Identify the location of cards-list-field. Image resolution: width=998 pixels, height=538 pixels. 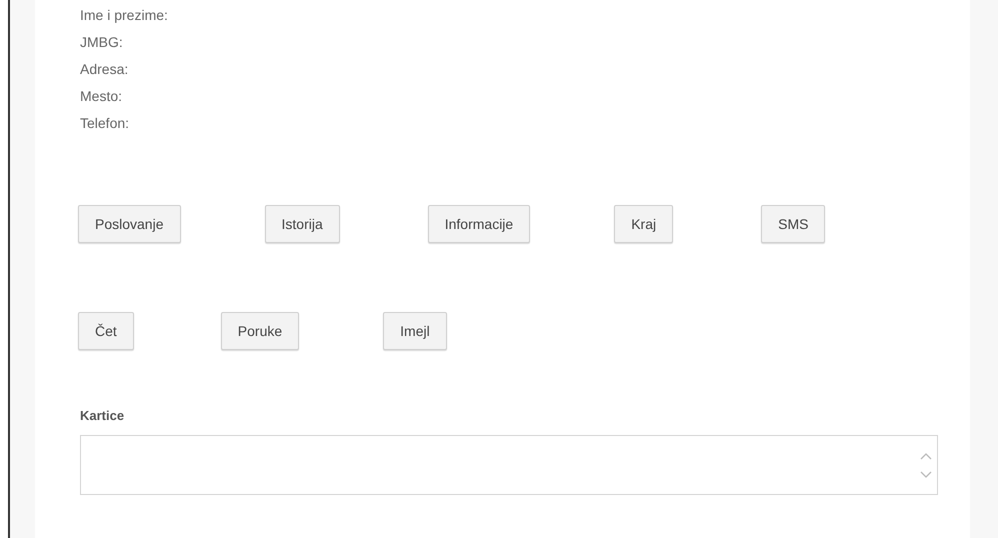
(509, 464).